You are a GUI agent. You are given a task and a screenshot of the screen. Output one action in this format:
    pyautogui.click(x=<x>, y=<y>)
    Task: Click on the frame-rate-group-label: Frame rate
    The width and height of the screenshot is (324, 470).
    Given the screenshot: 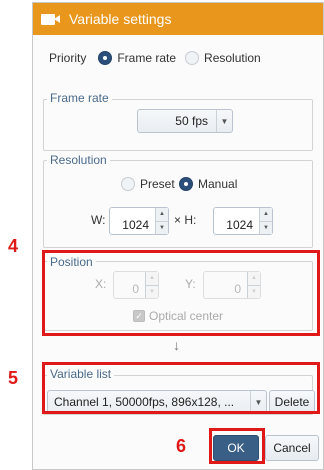 What is the action you would take?
    pyautogui.click(x=79, y=98)
    